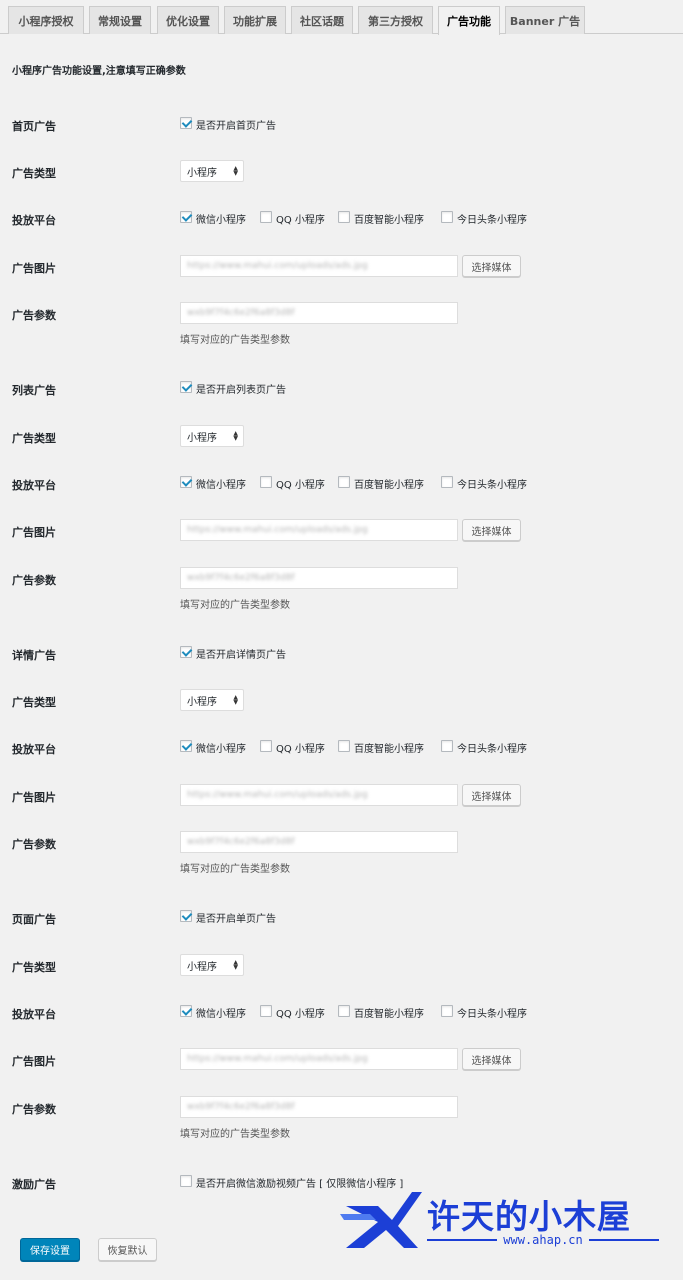 The image size is (683, 1280). What do you see at coordinates (235, 436) in the screenshot?
I see `select-arrows-icon: ▲ ▼` at bounding box center [235, 436].